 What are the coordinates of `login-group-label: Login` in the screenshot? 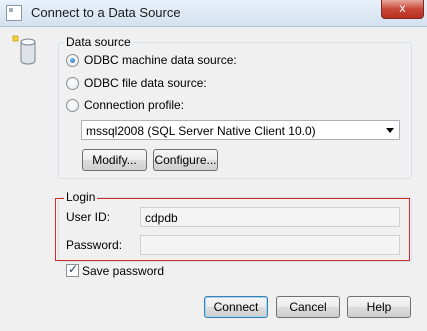 It's located at (81, 197).